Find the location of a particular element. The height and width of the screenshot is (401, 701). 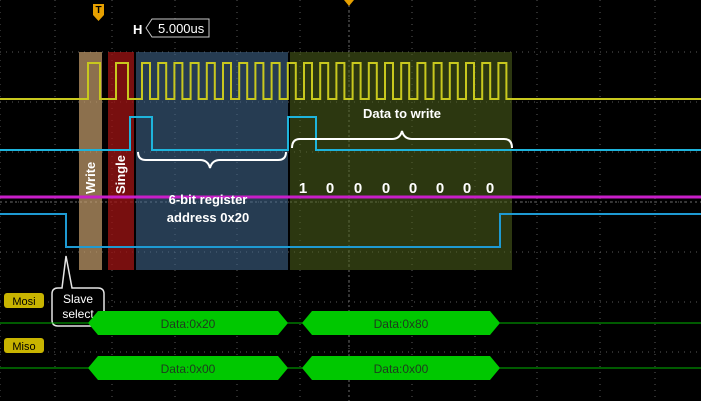

mosi-bus-label: Mosi is located at coordinates (24, 300).